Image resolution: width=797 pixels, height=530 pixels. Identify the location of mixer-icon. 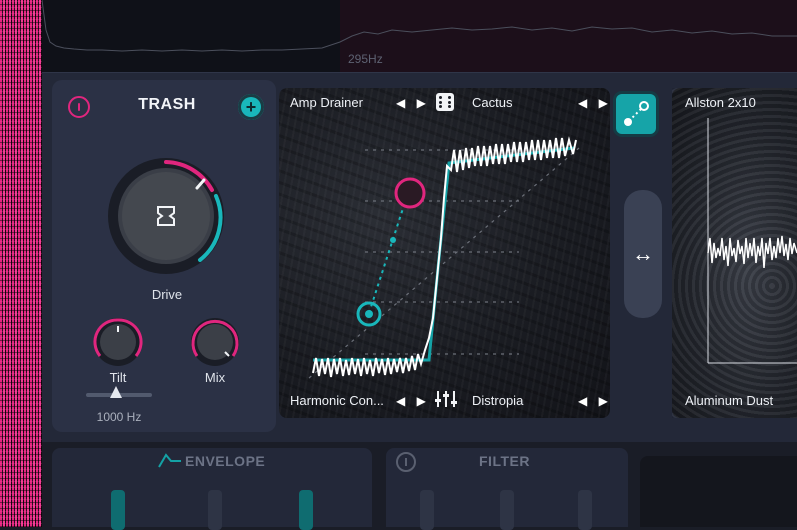
(446, 399).